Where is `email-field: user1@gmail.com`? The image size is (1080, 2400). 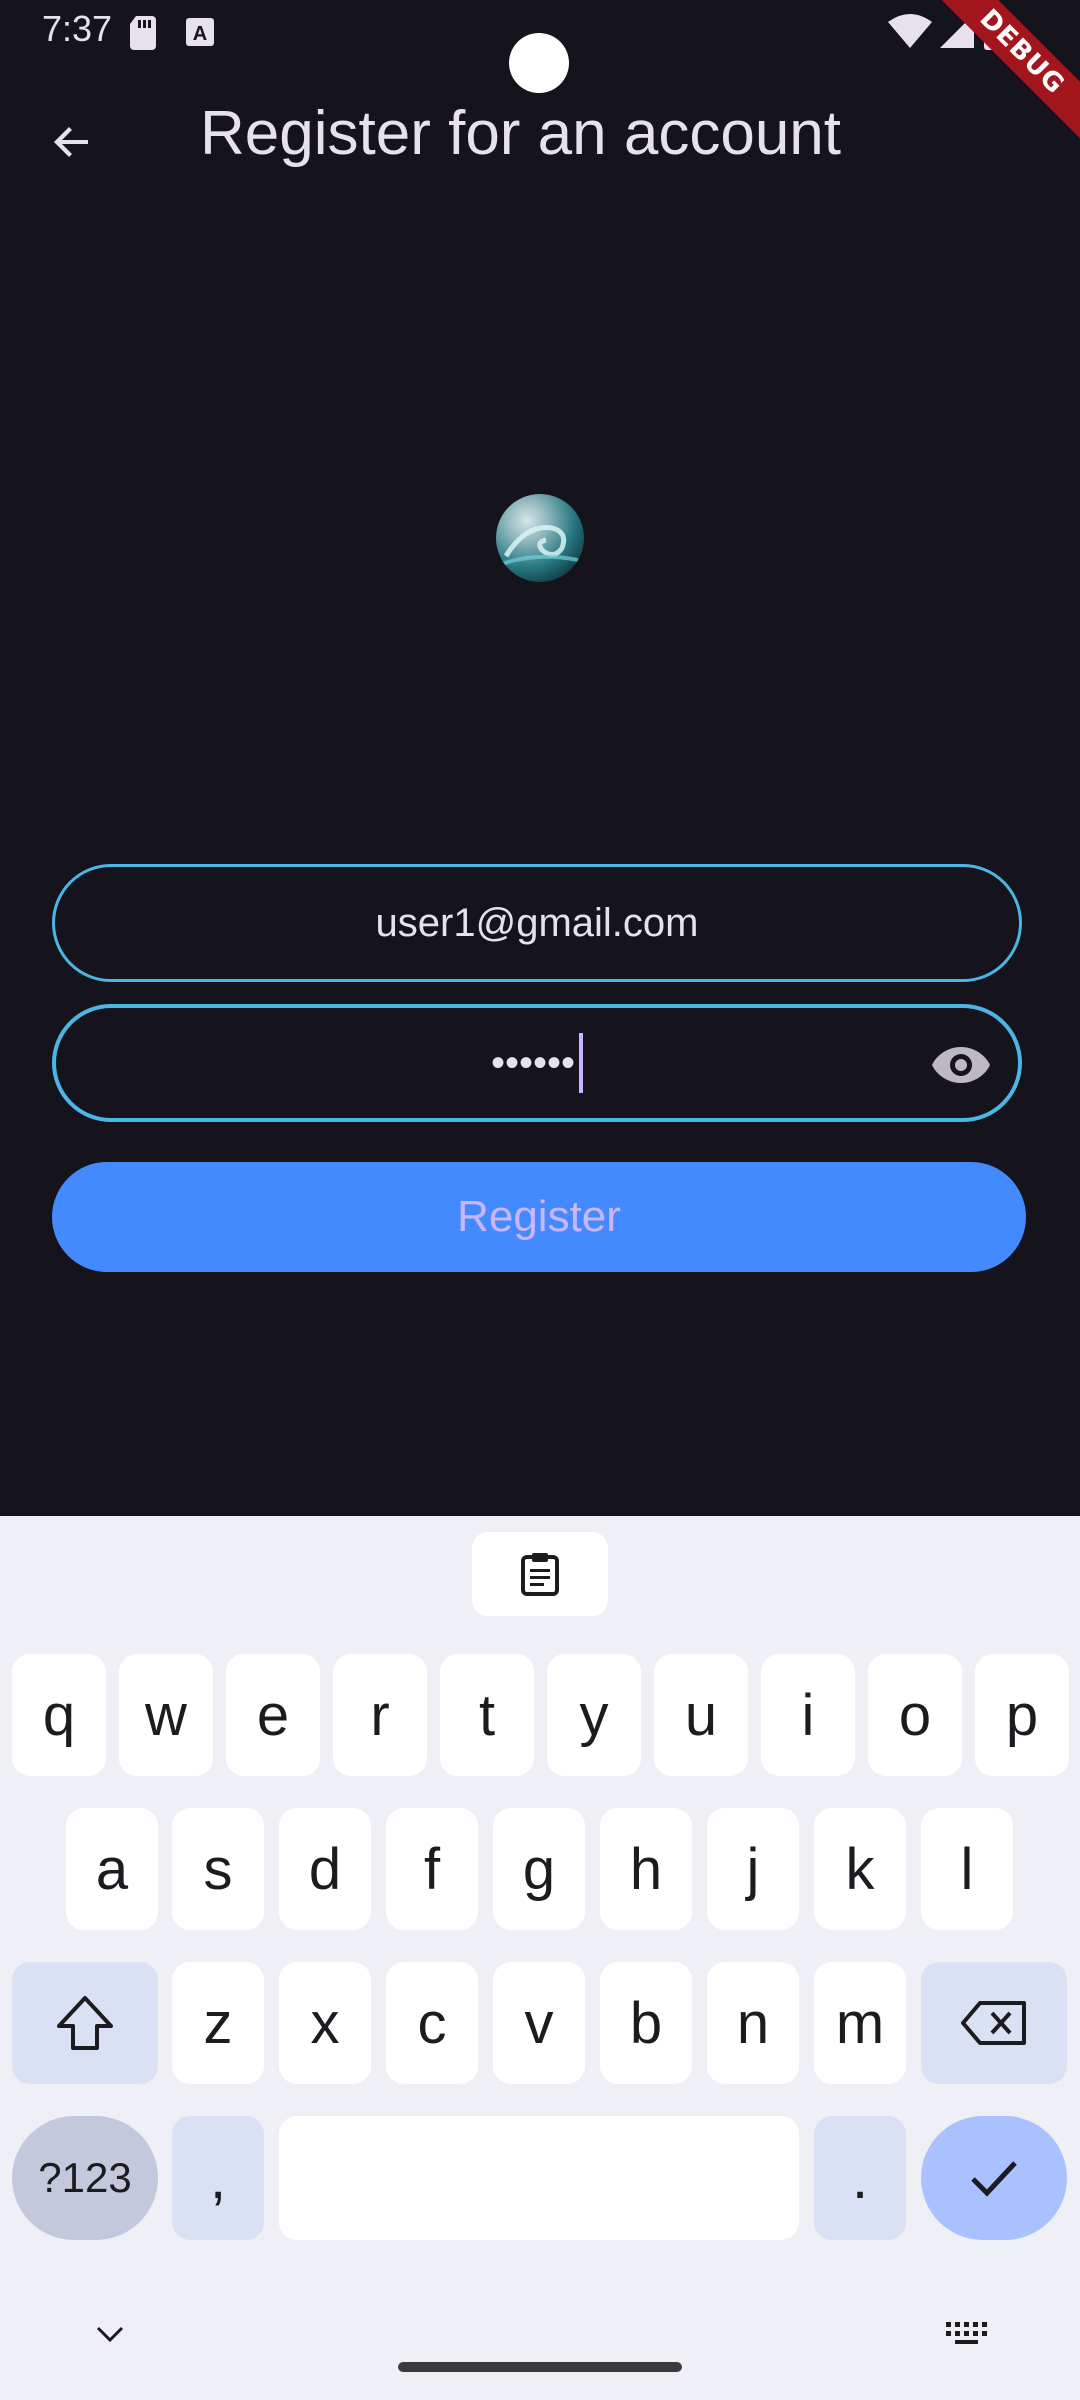 email-field: user1@gmail.com is located at coordinates (537, 923).